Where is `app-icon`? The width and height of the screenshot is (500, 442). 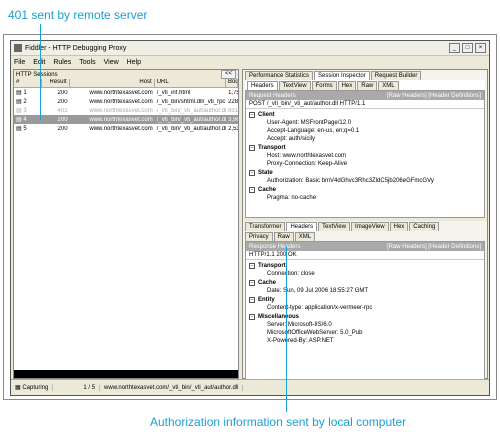 app-icon is located at coordinates (18, 48).